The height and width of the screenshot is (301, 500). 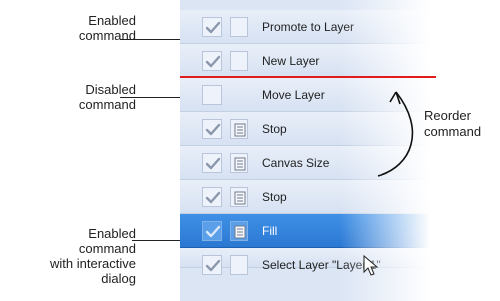 What do you see at coordinates (270, 231) in the screenshot?
I see `action-label: Fill` at bounding box center [270, 231].